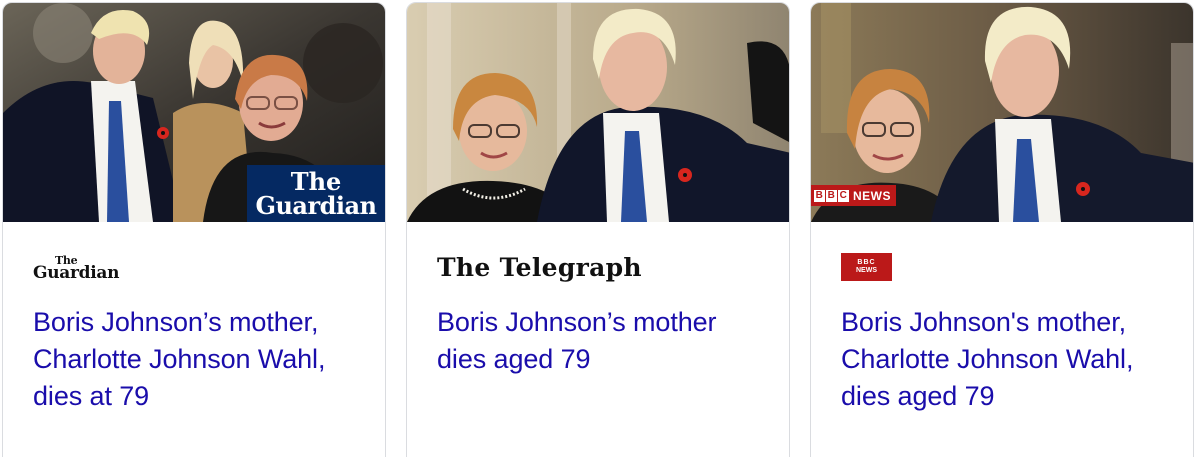 Image resolution: width=1200 pixels, height=457 pixels. I want to click on headline-link: Boris Johnson’s mother dies aged 79, so click(598, 341).